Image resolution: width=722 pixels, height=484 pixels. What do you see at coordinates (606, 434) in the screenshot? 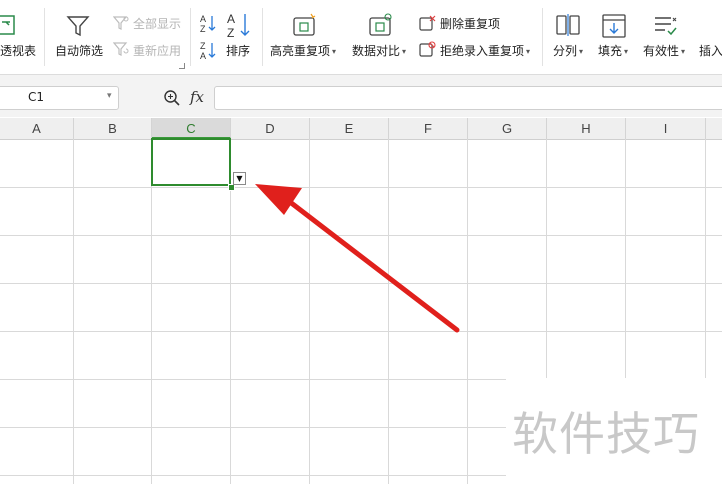
I see `watermark-text: 软件技巧` at bounding box center [606, 434].